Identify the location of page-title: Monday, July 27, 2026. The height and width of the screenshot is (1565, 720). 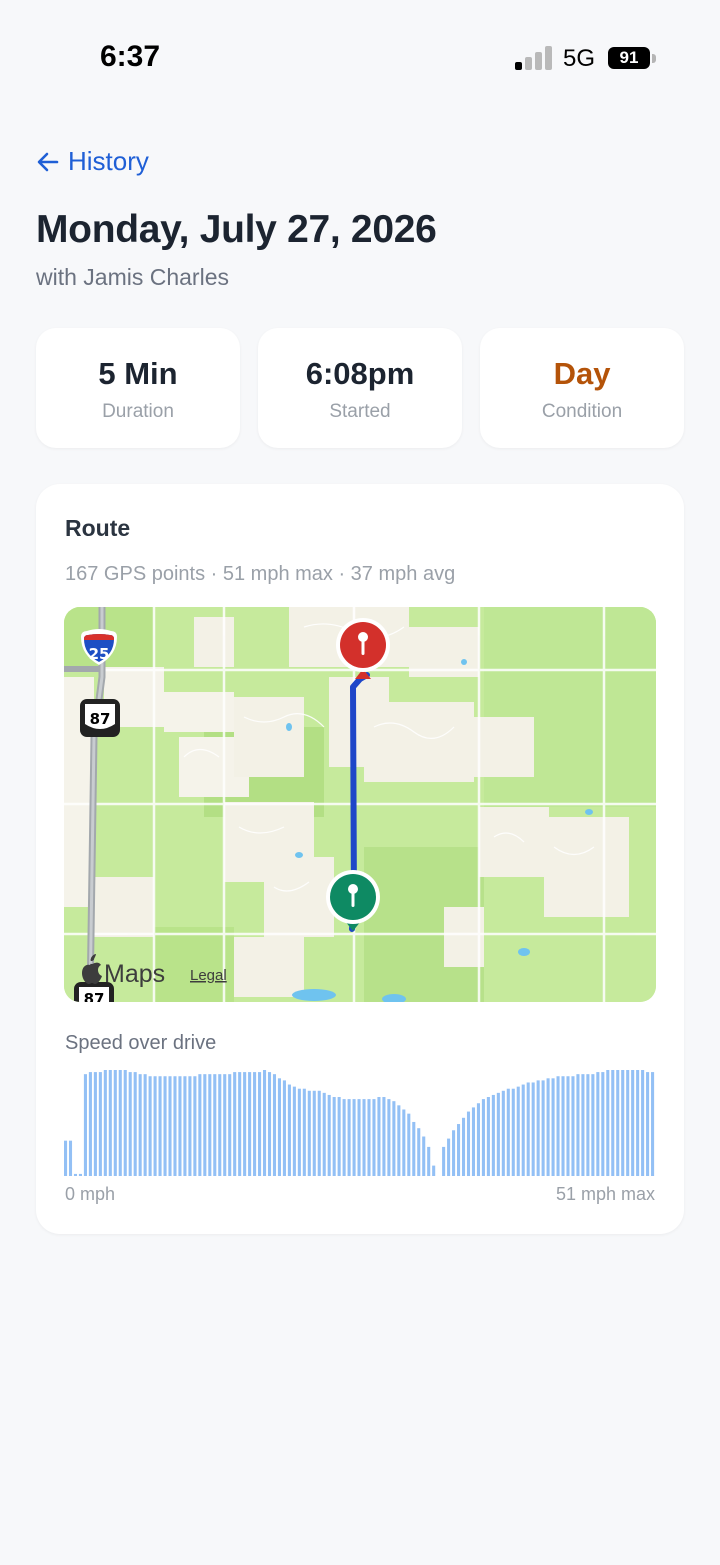
(236, 229).